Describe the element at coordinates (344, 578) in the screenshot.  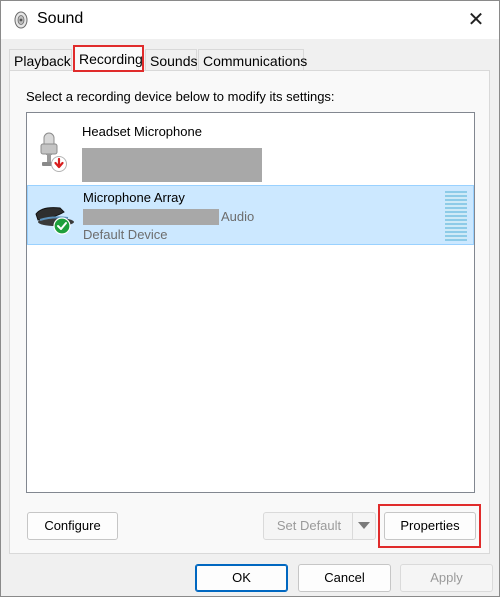
I see `cancel-button: Cancel` at that location.